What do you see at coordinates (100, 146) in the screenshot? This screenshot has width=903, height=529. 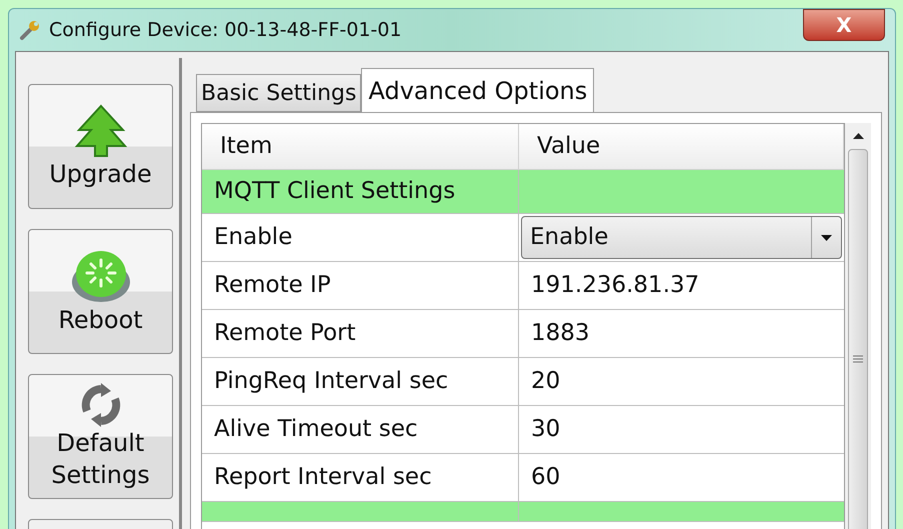 I see `sidebar-button: Upgrade` at bounding box center [100, 146].